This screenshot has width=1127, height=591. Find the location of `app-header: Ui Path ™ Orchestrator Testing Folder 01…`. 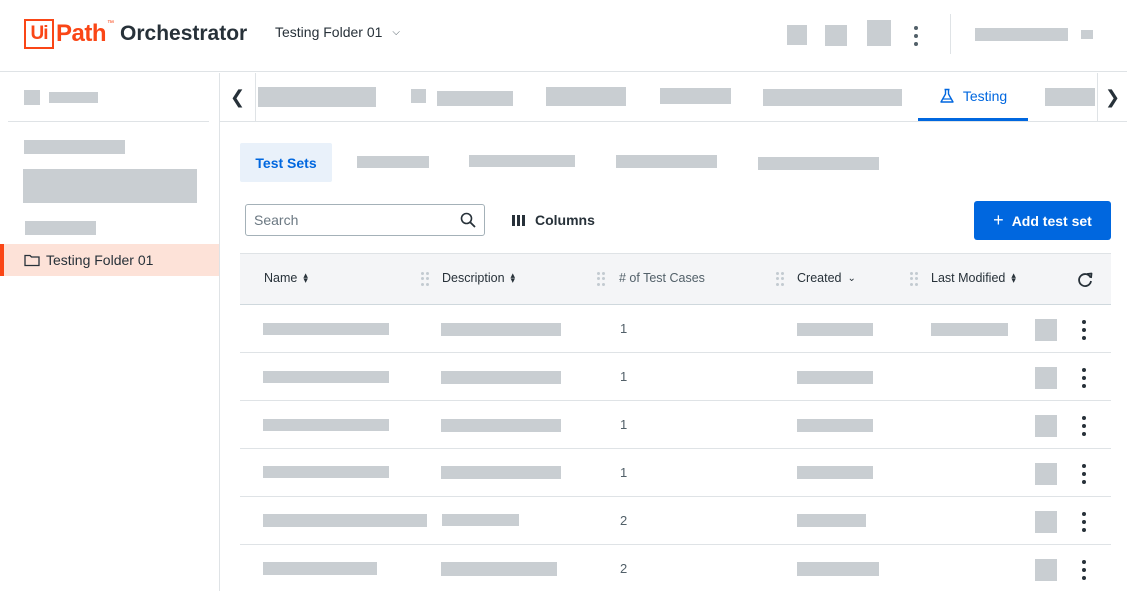

app-header: Ui Path ™ Orchestrator Testing Folder 01… is located at coordinates (563, 36).